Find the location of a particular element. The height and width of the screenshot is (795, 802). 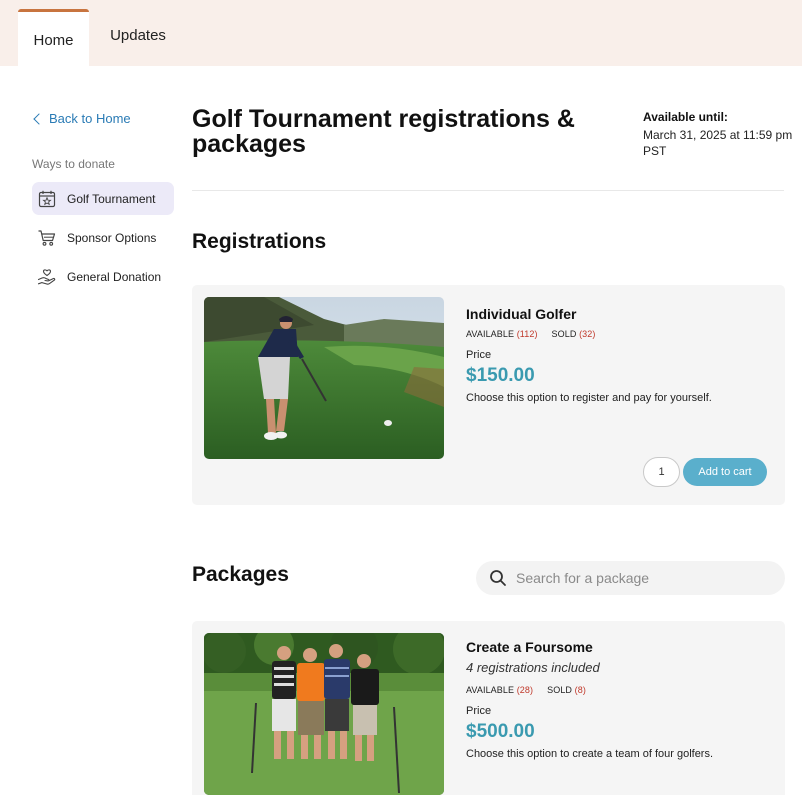

sold-stat: SOLD (32) is located at coordinates (574, 334).